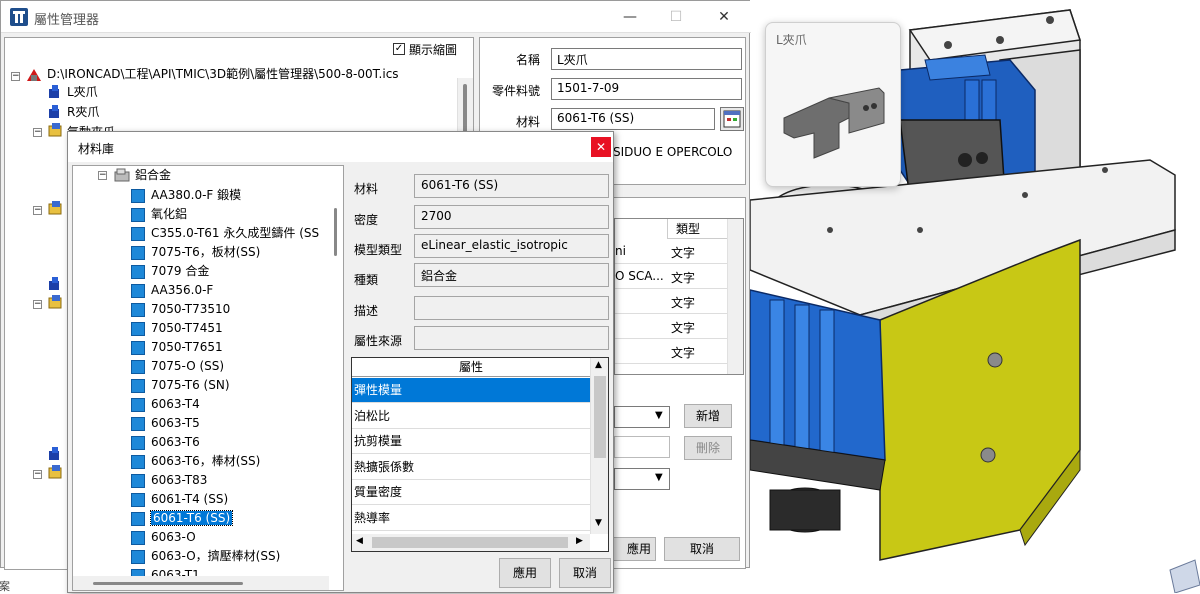  I want to click on material-item: 6063-T4, so click(165, 404).